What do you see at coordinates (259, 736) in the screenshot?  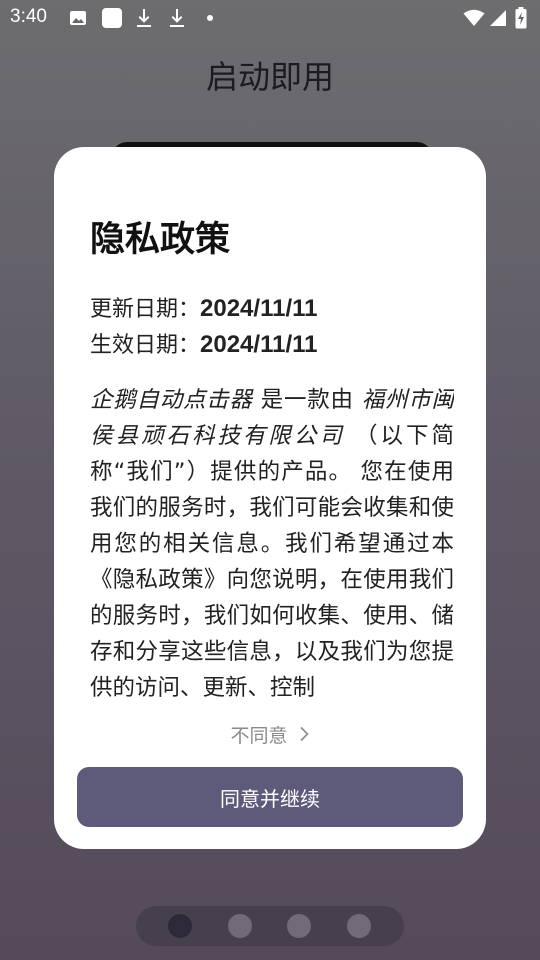 I see `disagree-label: 不同意` at bounding box center [259, 736].